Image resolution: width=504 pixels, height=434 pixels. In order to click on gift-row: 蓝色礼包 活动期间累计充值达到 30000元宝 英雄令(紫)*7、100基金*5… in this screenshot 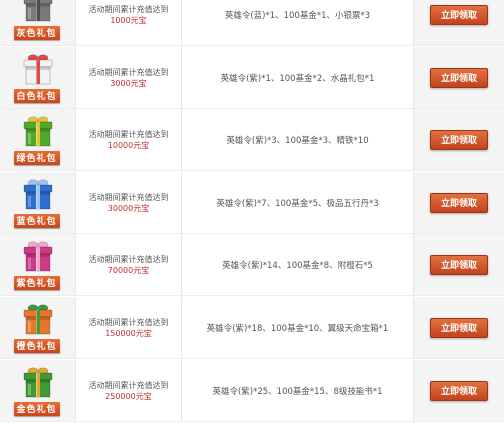, I will do `click(252, 203)`.